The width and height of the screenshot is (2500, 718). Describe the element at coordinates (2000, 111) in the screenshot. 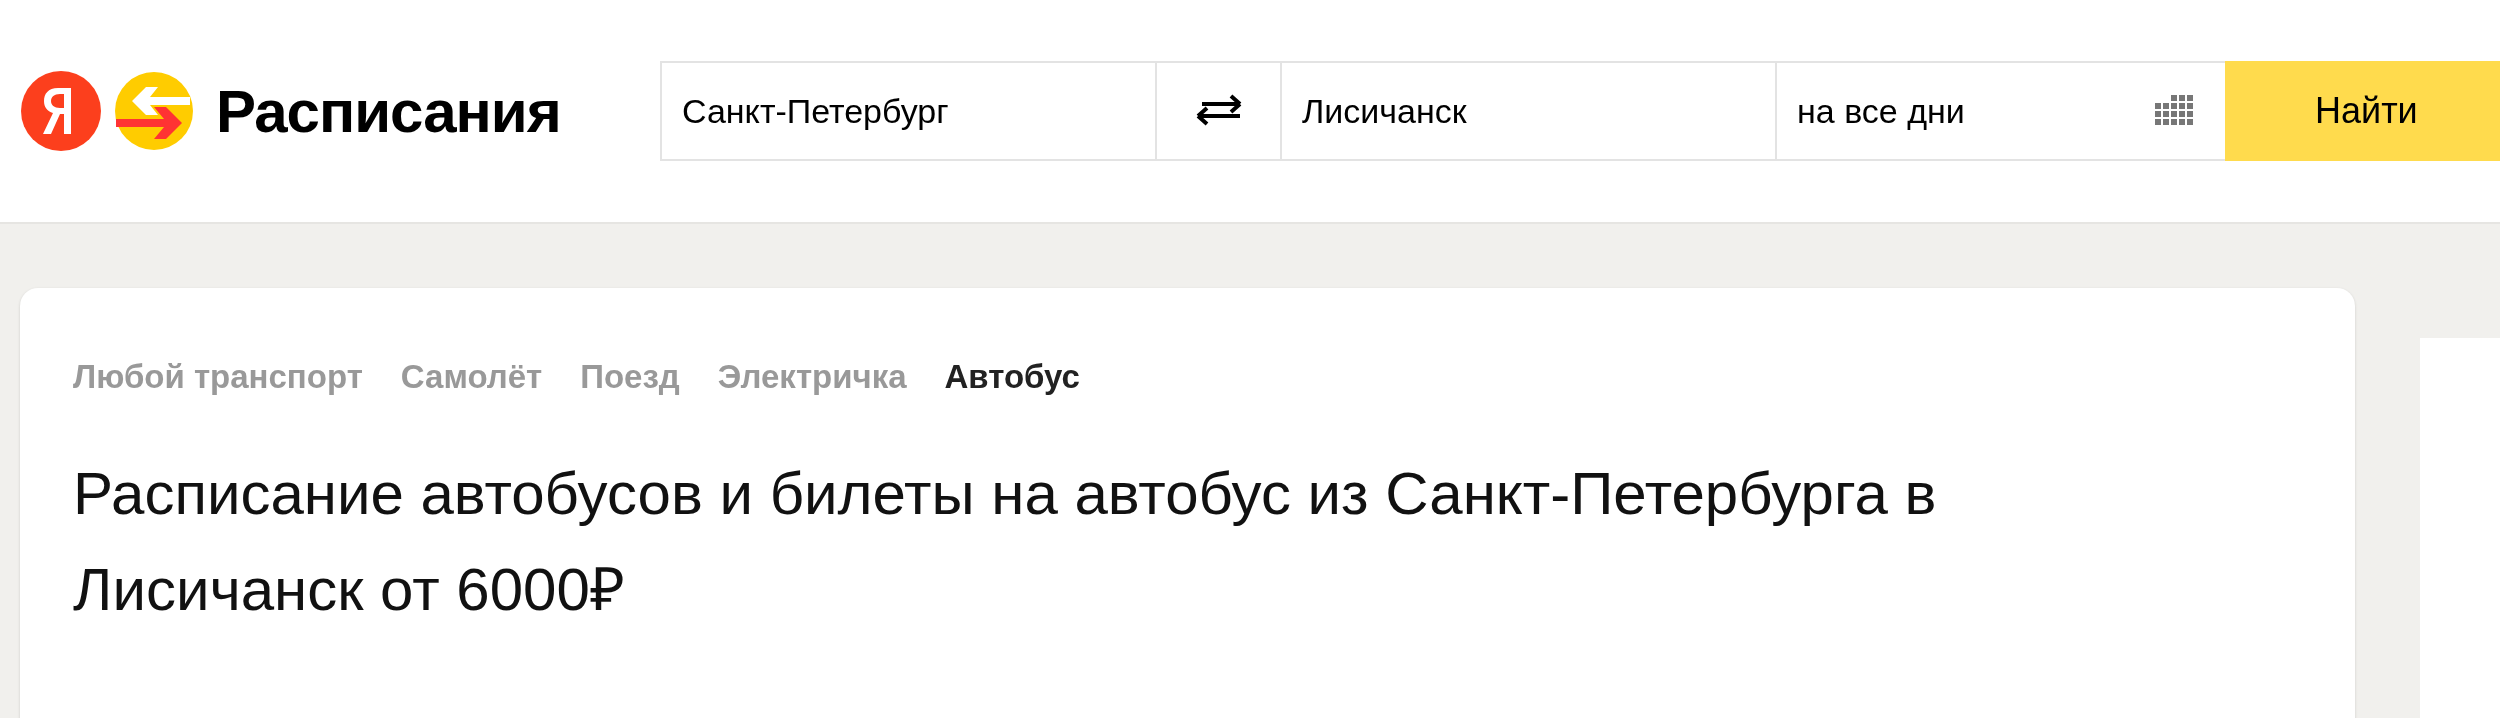

I see `date-field: на все дни` at that location.